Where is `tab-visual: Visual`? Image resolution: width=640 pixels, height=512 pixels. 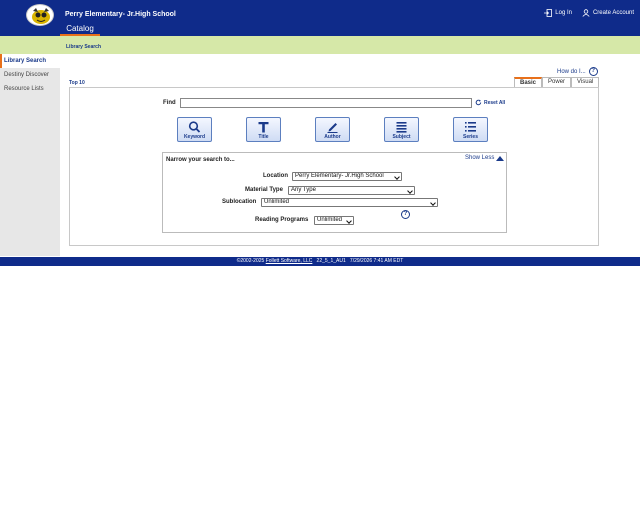 tab-visual: Visual is located at coordinates (585, 82).